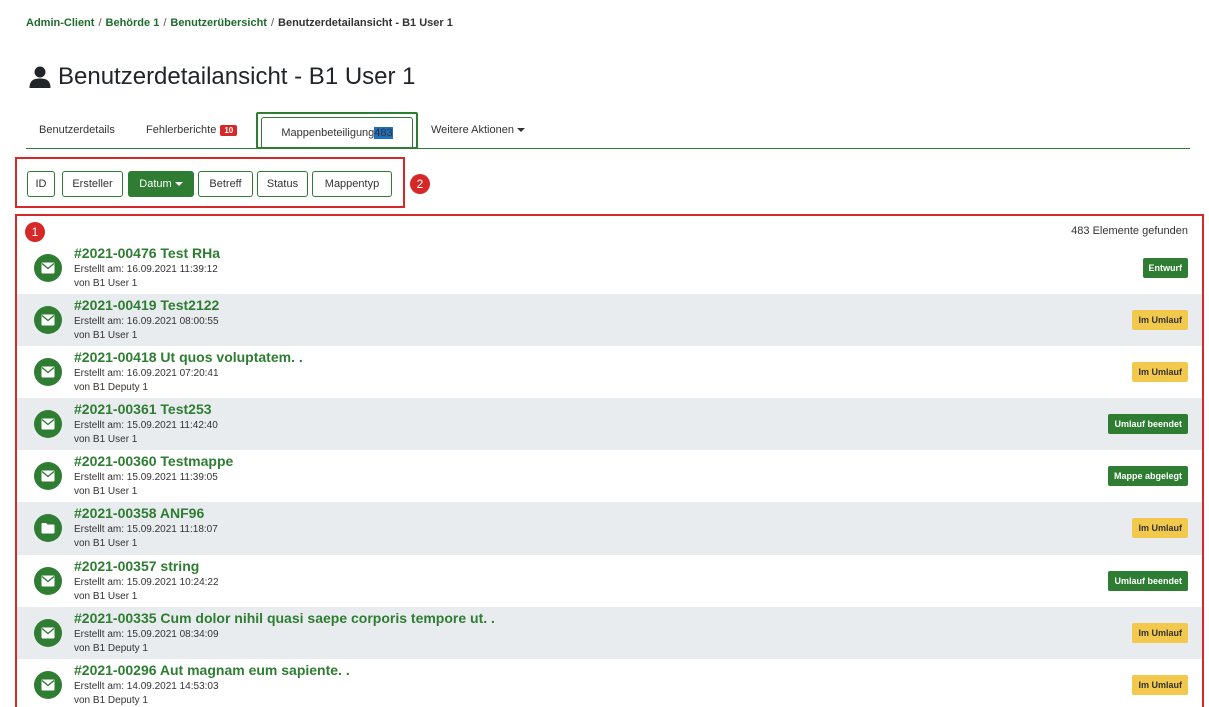  I want to click on sort-subject-button: Betreff, so click(225, 184).